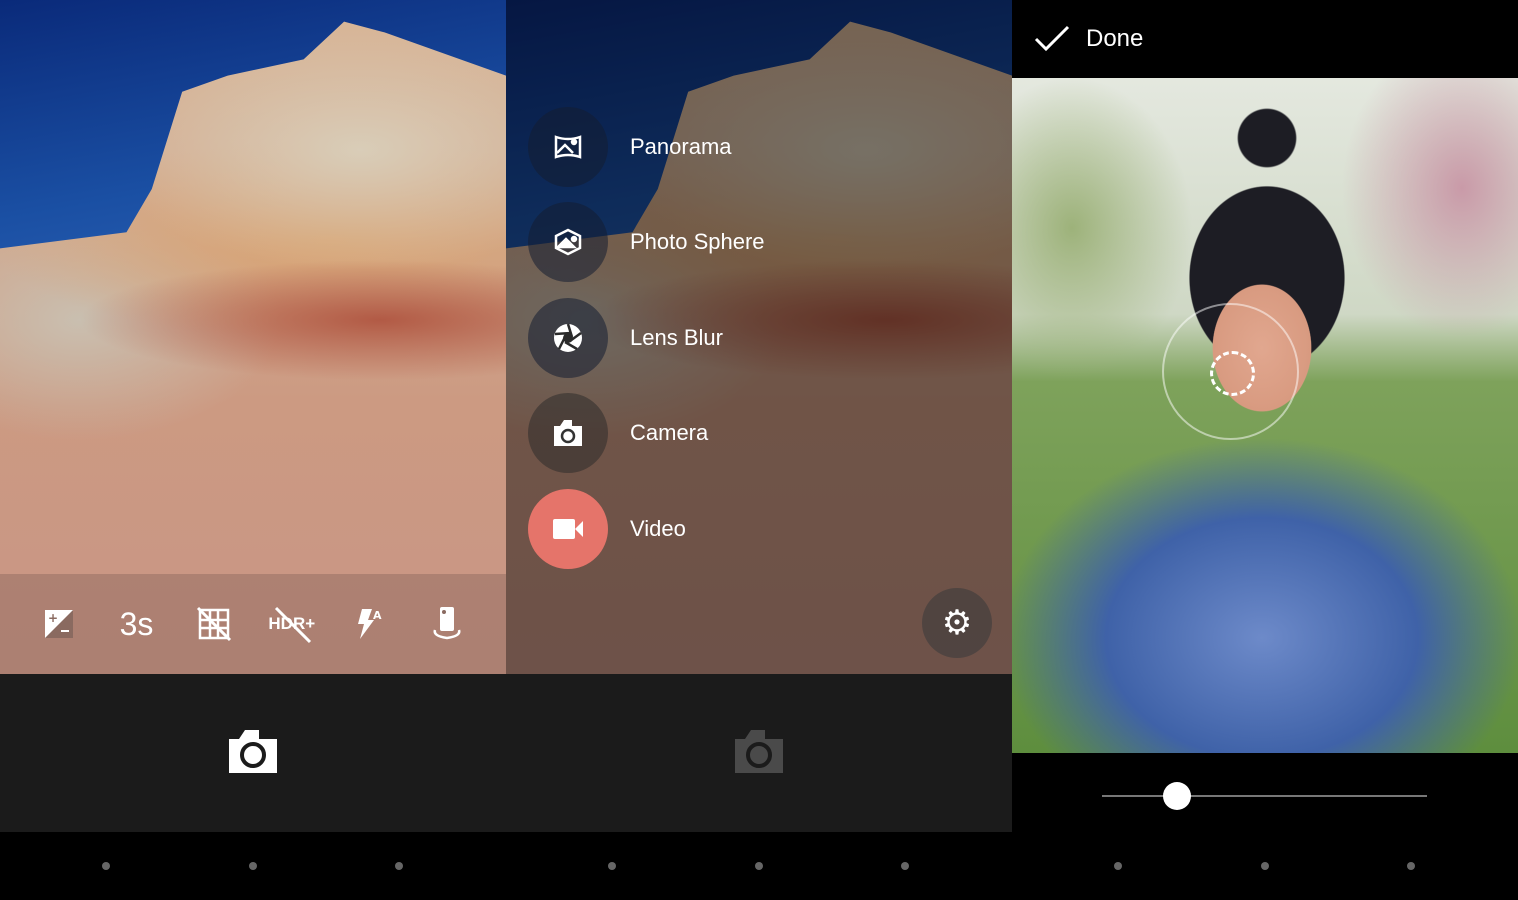 This screenshot has height=900, width=1518. What do you see at coordinates (292, 624) in the screenshot?
I see `hdr-off-icon: HDR+` at bounding box center [292, 624].